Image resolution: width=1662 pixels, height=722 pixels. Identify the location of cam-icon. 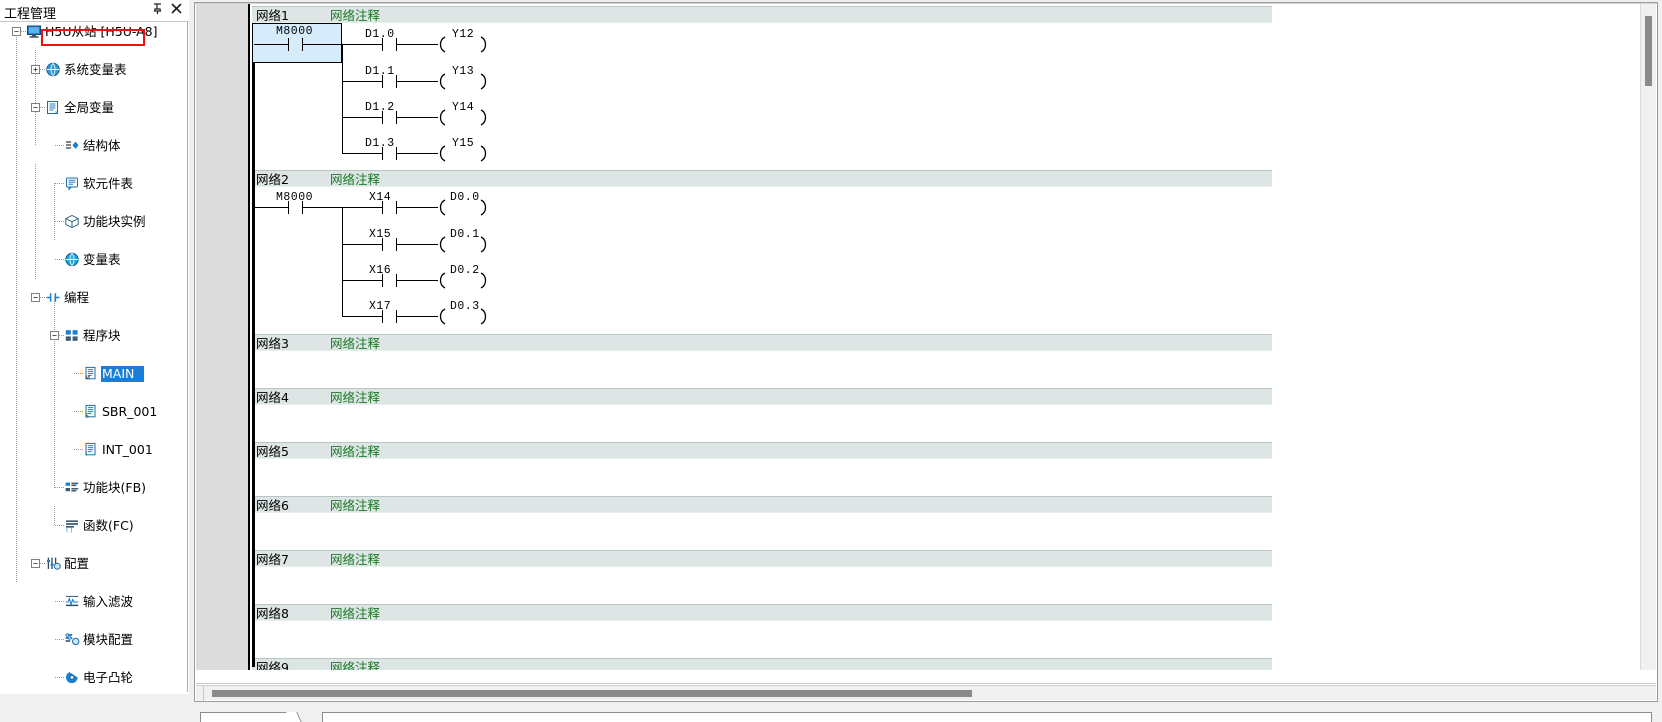
(72, 677).